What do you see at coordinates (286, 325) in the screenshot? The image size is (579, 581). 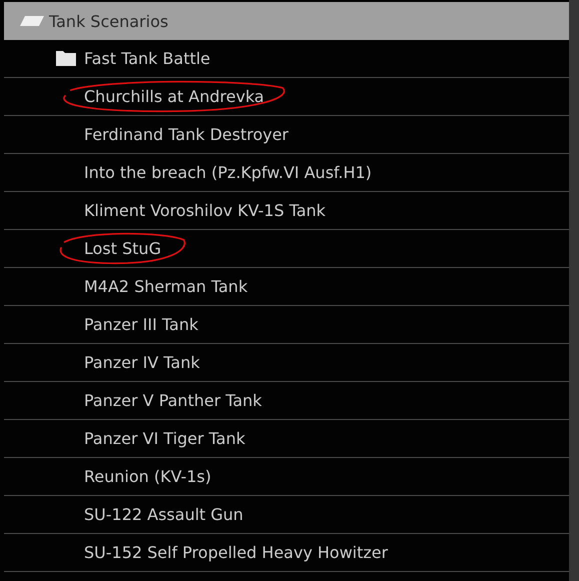 I see `tree-item: Panzer III Tank` at bounding box center [286, 325].